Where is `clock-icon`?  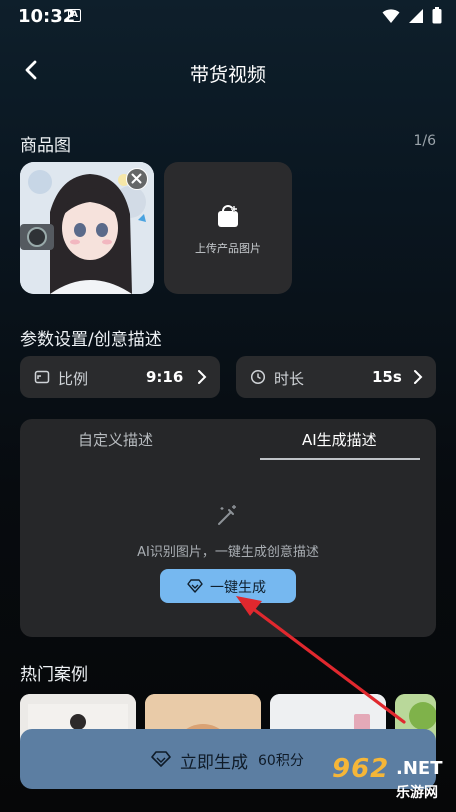
clock-icon is located at coordinates (258, 377).